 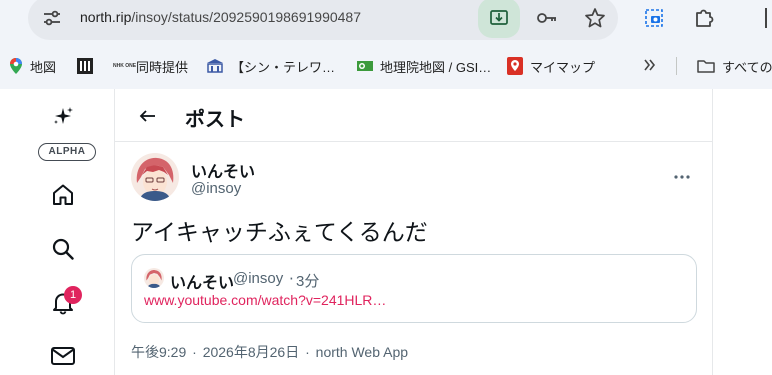 I want to click on nhk-one-icon: NHK ONE, so click(x=125, y=66).